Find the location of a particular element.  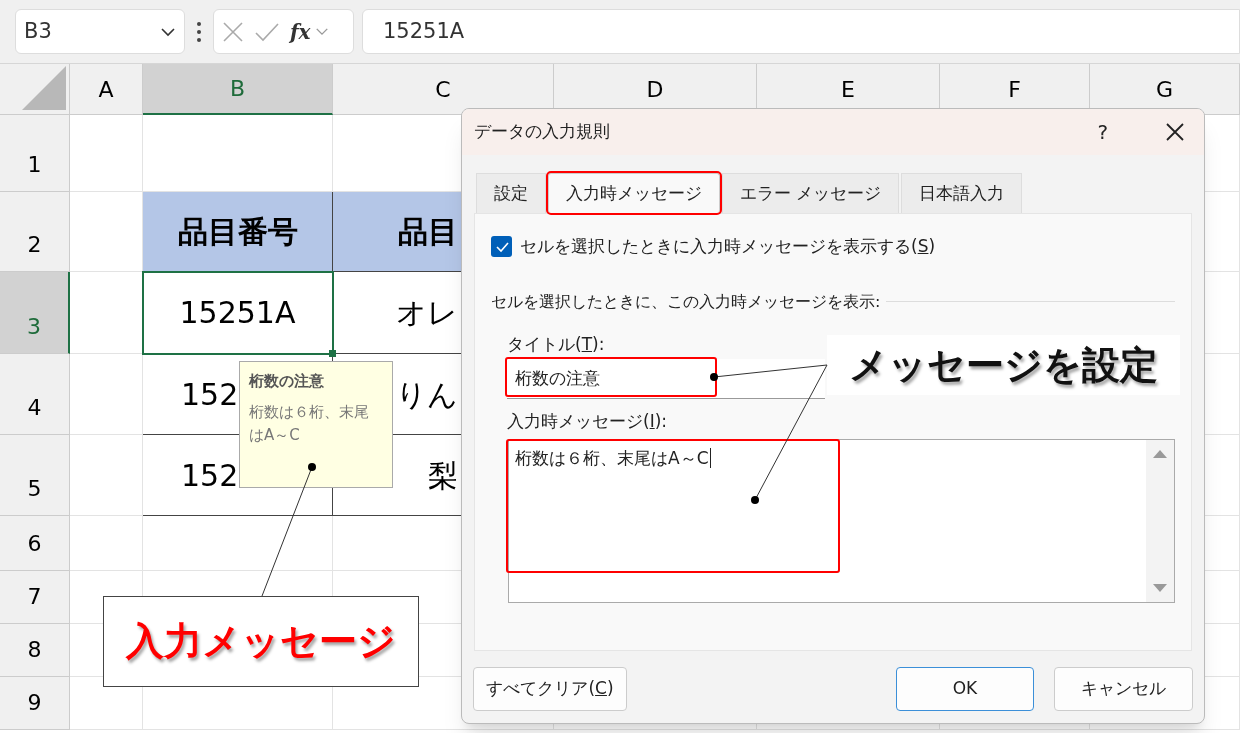

callout-tooltip: メッセージを設定 is located at coordinates (1003, 365).